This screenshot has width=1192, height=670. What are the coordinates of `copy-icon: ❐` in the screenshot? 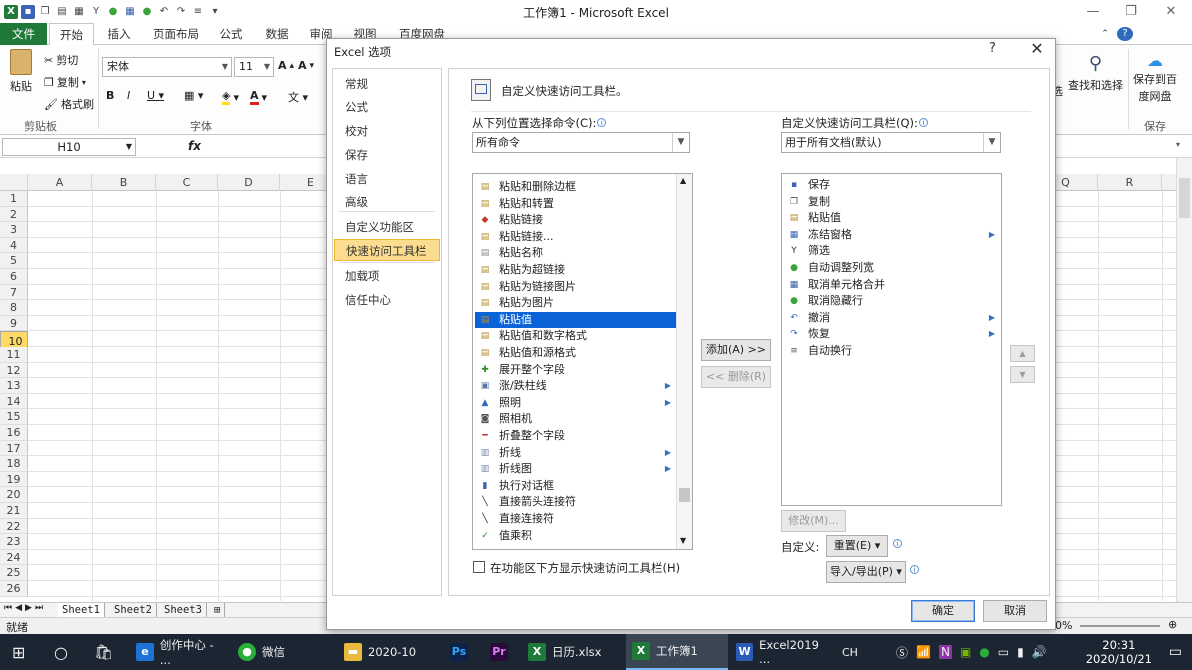 It's located at (45, 12).